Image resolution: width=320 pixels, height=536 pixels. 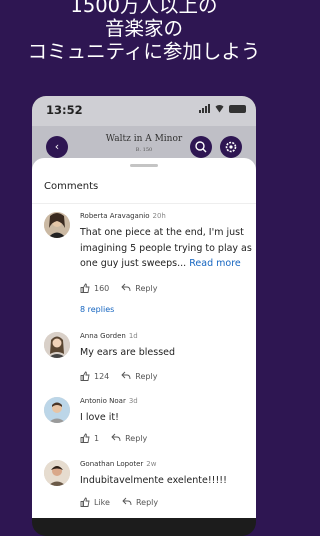 I want to click on comment-text: Indubitavelmente exelente!!!!!, so click(x=153, y=480).